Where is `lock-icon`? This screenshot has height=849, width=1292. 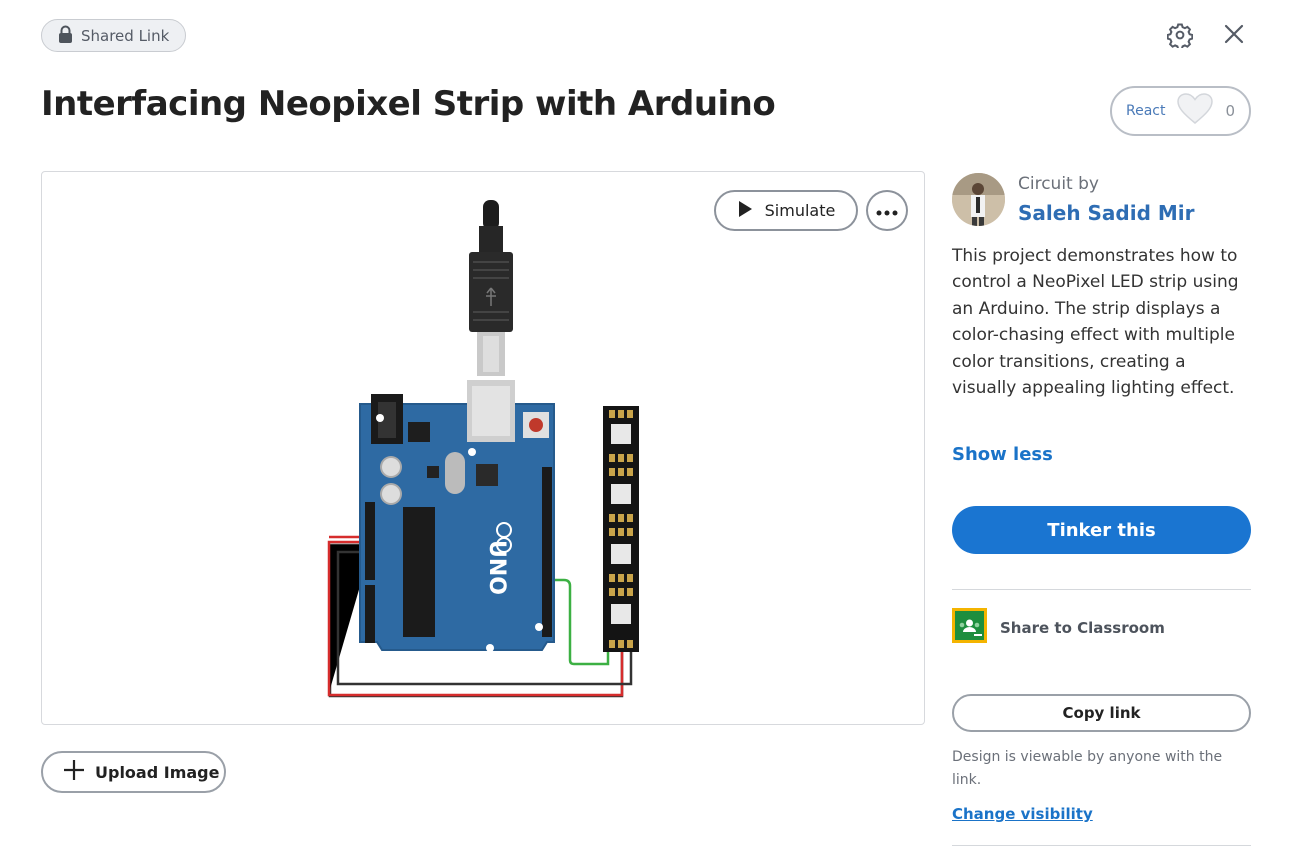
lock-icon is located at coordinates (65, 36).